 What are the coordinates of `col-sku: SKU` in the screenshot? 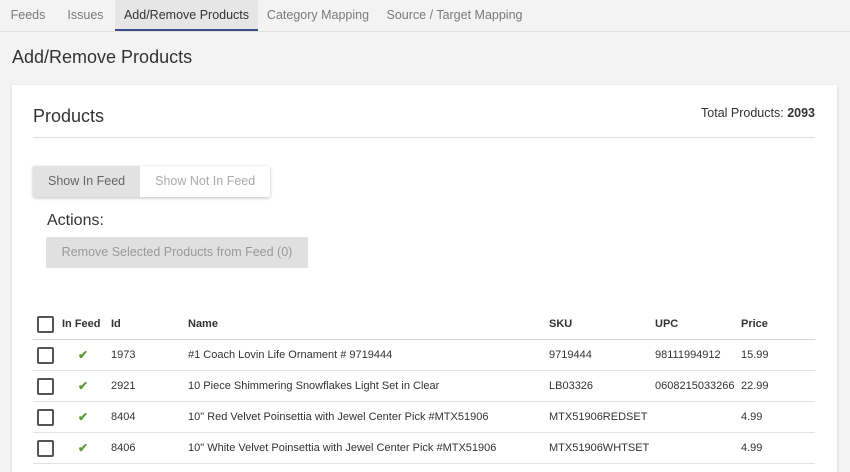 It's located at (560, 324).